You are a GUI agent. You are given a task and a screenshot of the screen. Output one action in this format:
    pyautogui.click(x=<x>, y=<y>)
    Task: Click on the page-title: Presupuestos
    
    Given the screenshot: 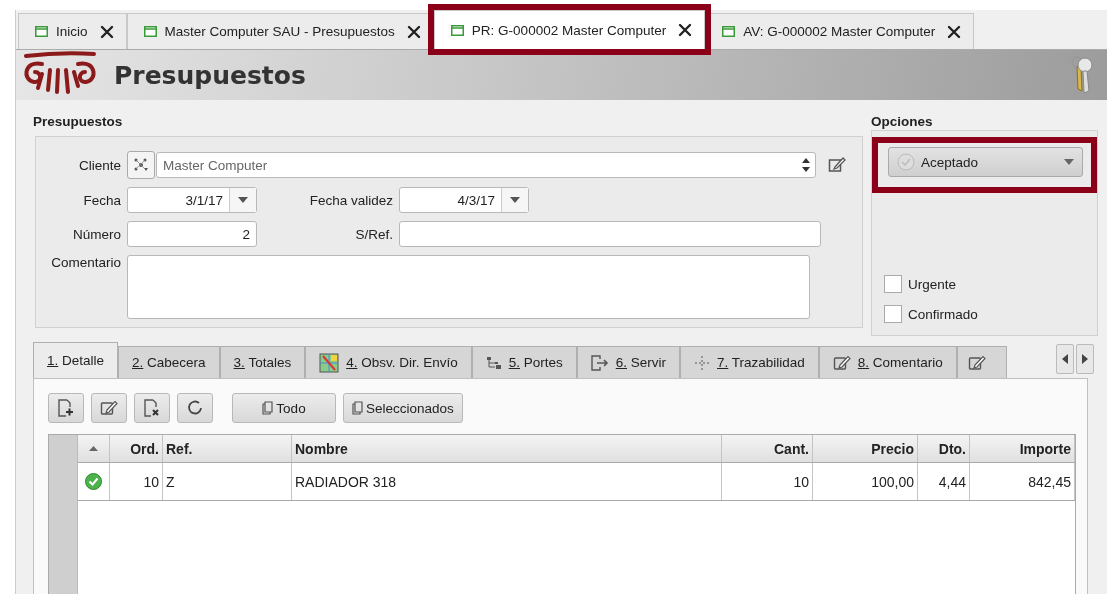 What is the action you would take?
    pyautogui.click(x=210, y=75)
    